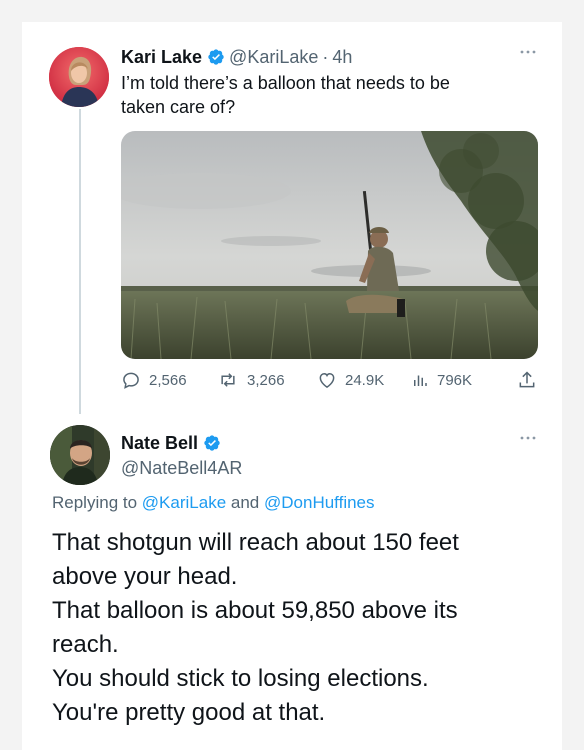 The image size is (584, 750). I want to click on tweet-actions: 2,566 3,266 24.9K 796K, so click(331, 381).